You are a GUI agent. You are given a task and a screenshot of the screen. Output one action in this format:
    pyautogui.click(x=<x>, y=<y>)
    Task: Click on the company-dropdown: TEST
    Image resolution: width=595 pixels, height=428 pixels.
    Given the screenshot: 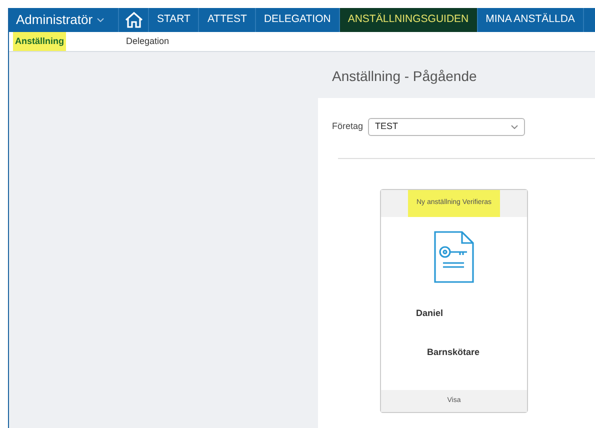 What is the action you would take?
    pyautogui.click(x=447, y=127)
    